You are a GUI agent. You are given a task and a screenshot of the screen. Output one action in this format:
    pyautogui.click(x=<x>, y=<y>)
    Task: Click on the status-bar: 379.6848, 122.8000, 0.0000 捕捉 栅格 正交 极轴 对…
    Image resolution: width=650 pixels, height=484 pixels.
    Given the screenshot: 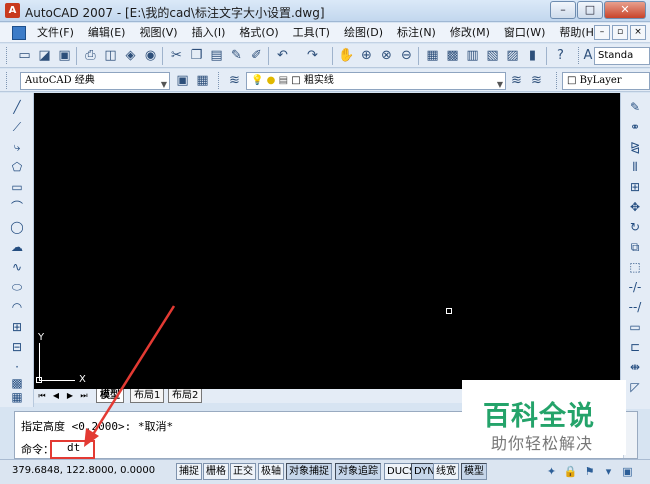 What is the action you would take?
    pyautogui.click(x=325, y=471)
    